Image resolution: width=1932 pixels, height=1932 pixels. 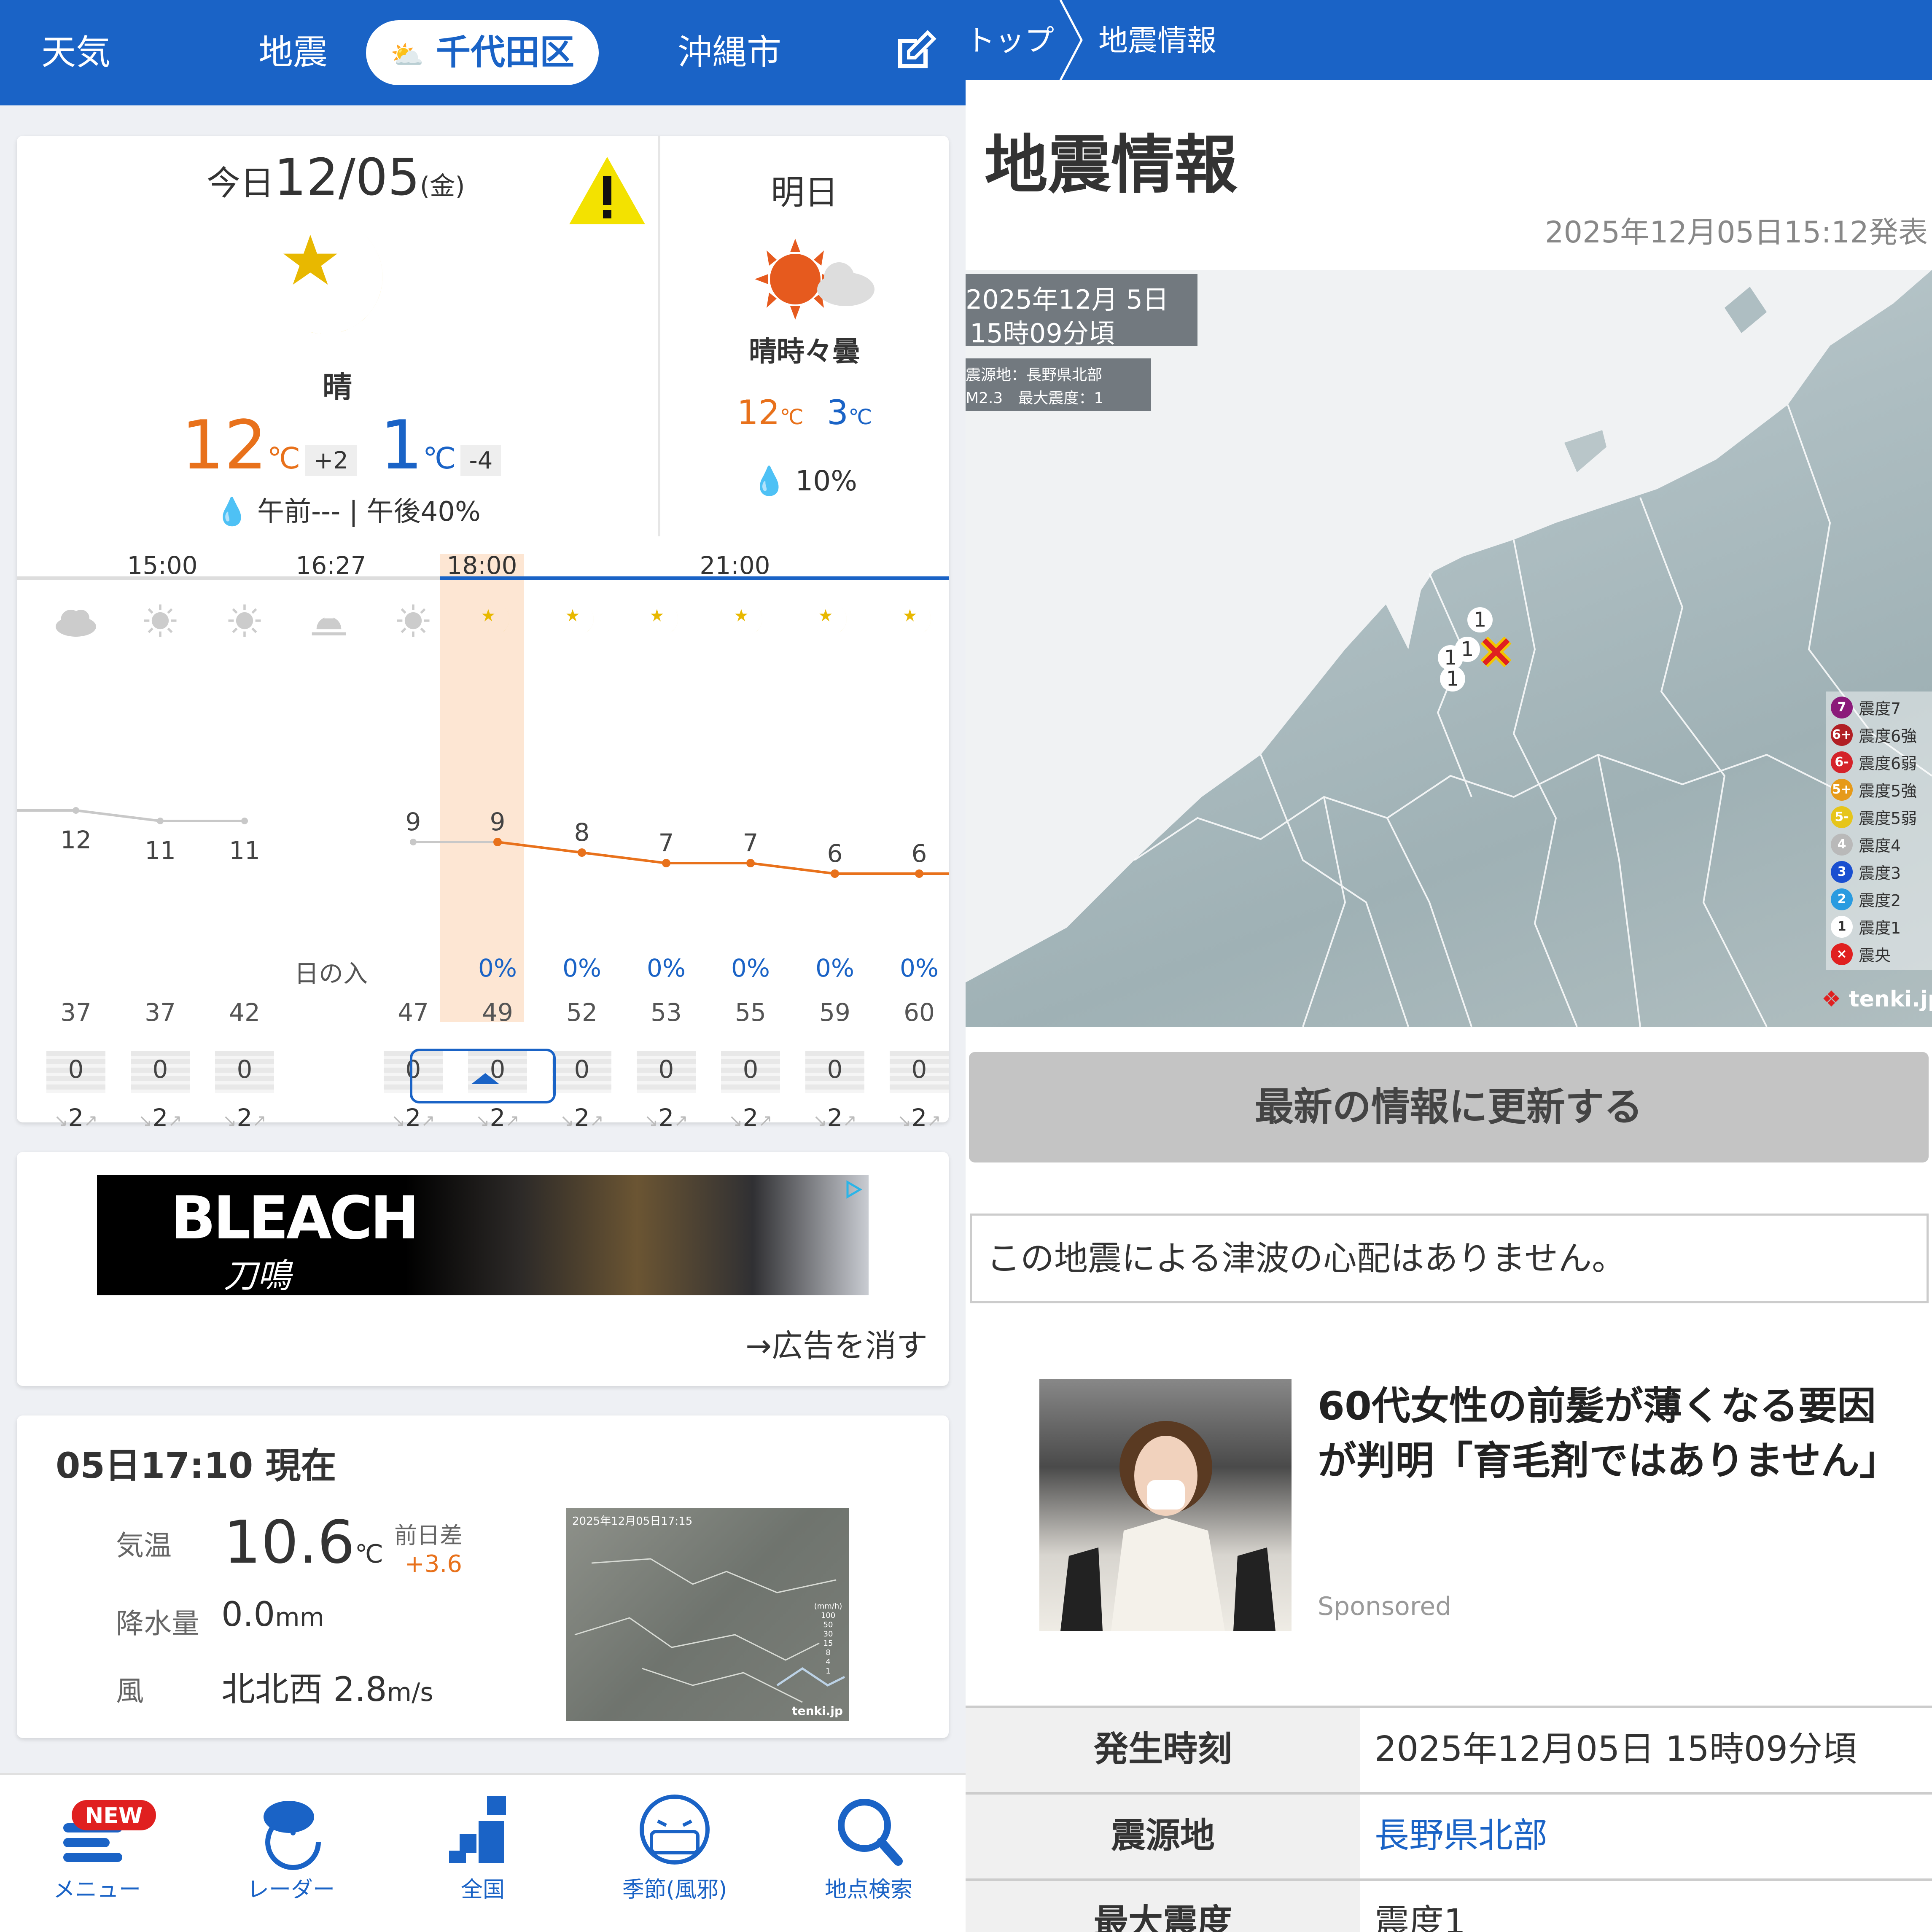 I want to click on ad-banner: BLEACH 刀鳴, so click(x=483, y=1235).